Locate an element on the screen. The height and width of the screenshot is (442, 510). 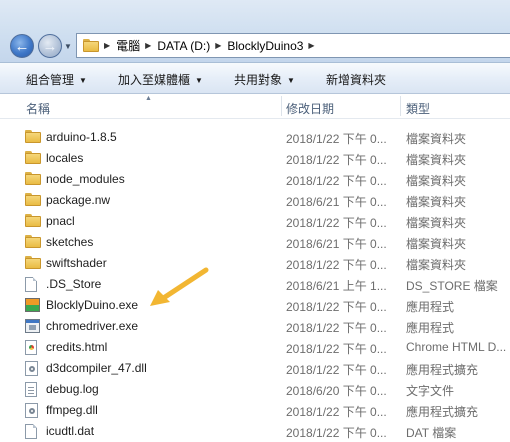
file-row: chromedriver.exe 2018/1/22 下午 0... 應用程式 is located at coordinates (255, 326).